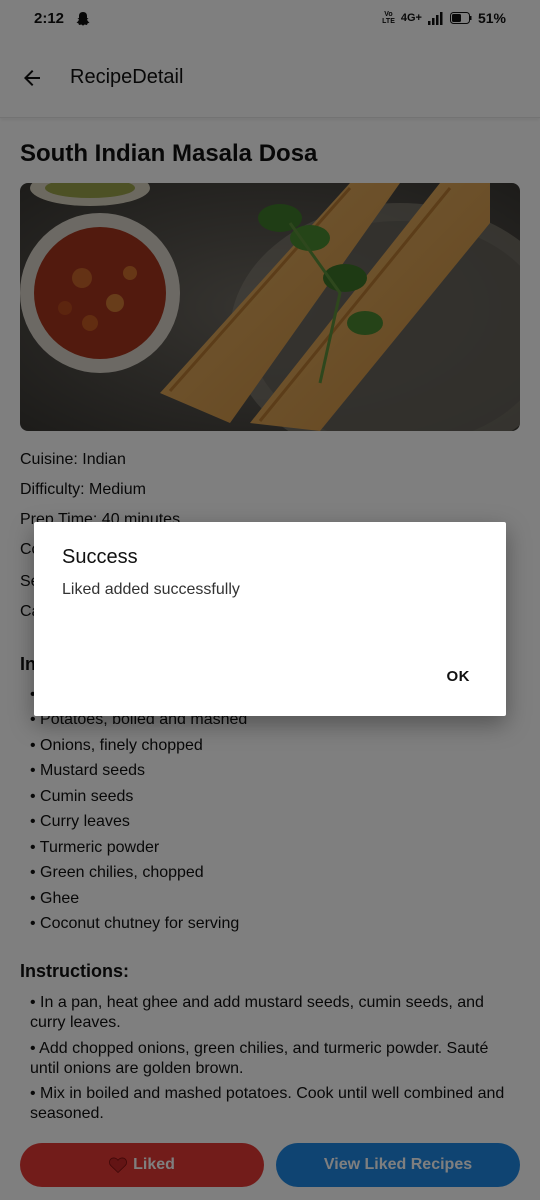 This screenshot has height=1200, width=540. Describe the element at coordinates (151, 589) in the screenshot. I see `dialog-message: Liked added successfully` at that location.